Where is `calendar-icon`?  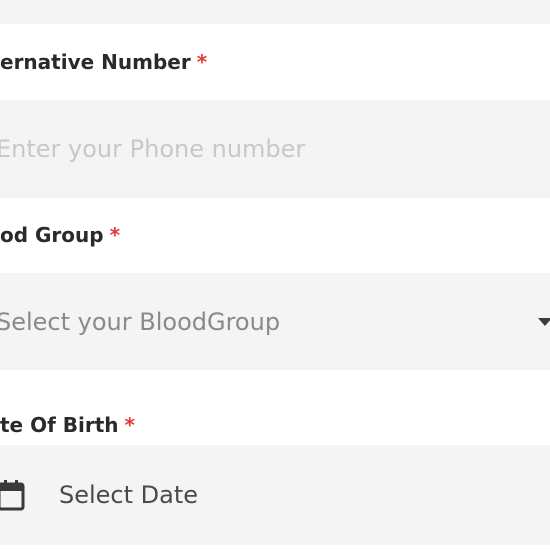 calendar-icon is located at coordinates (13, 495).